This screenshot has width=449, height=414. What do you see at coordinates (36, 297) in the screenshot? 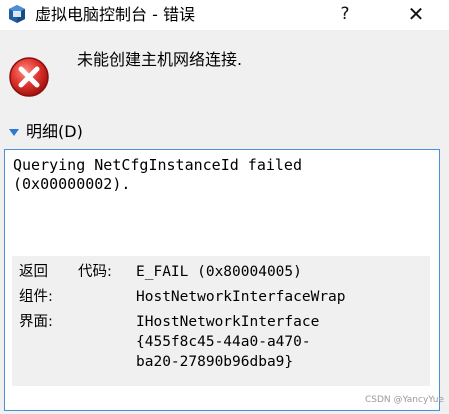
I see `component-label: 组件:` at bounding box center [36, 297].